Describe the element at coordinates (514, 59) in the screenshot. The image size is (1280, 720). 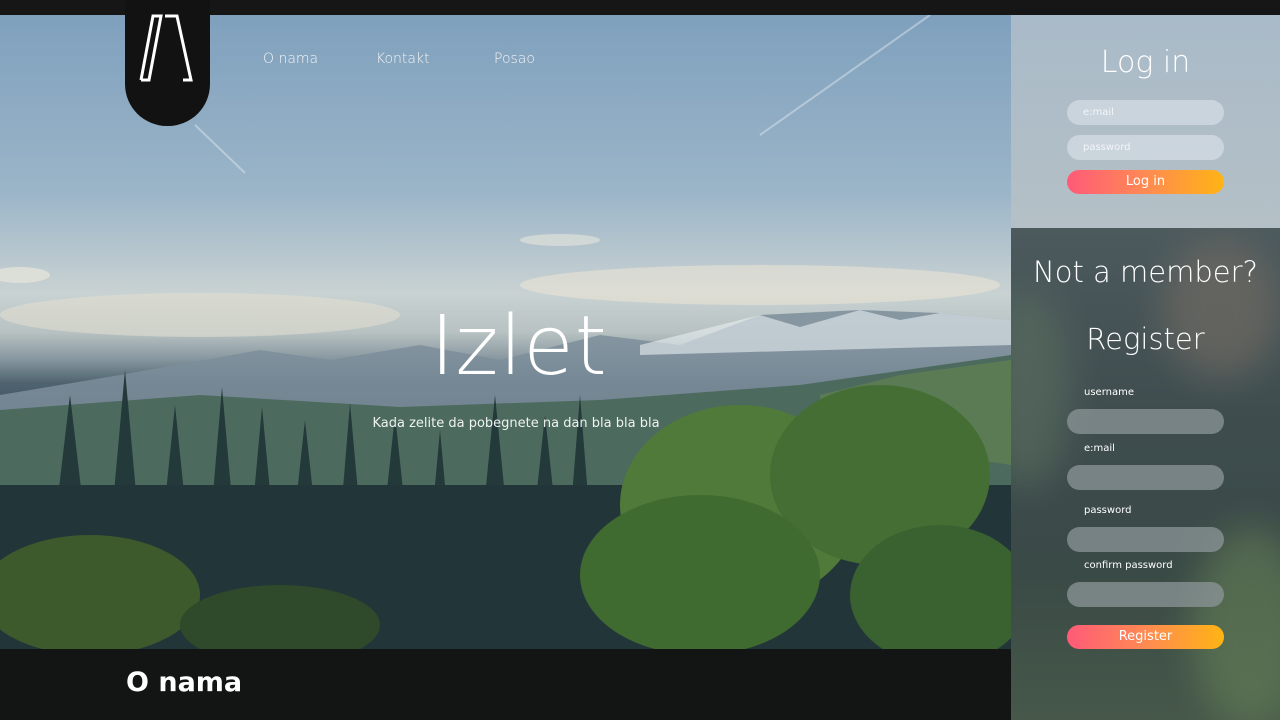
I see `nav-link-posao: Posao` at that location.